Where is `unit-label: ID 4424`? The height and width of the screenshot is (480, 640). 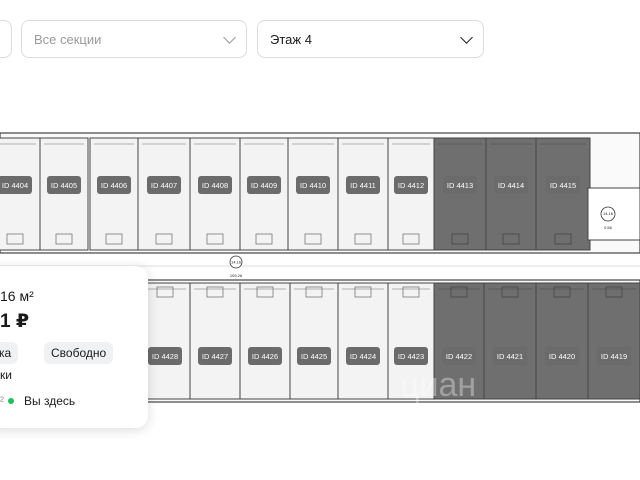 unit-label: ID 4424 is located at coordinates (363, 356).